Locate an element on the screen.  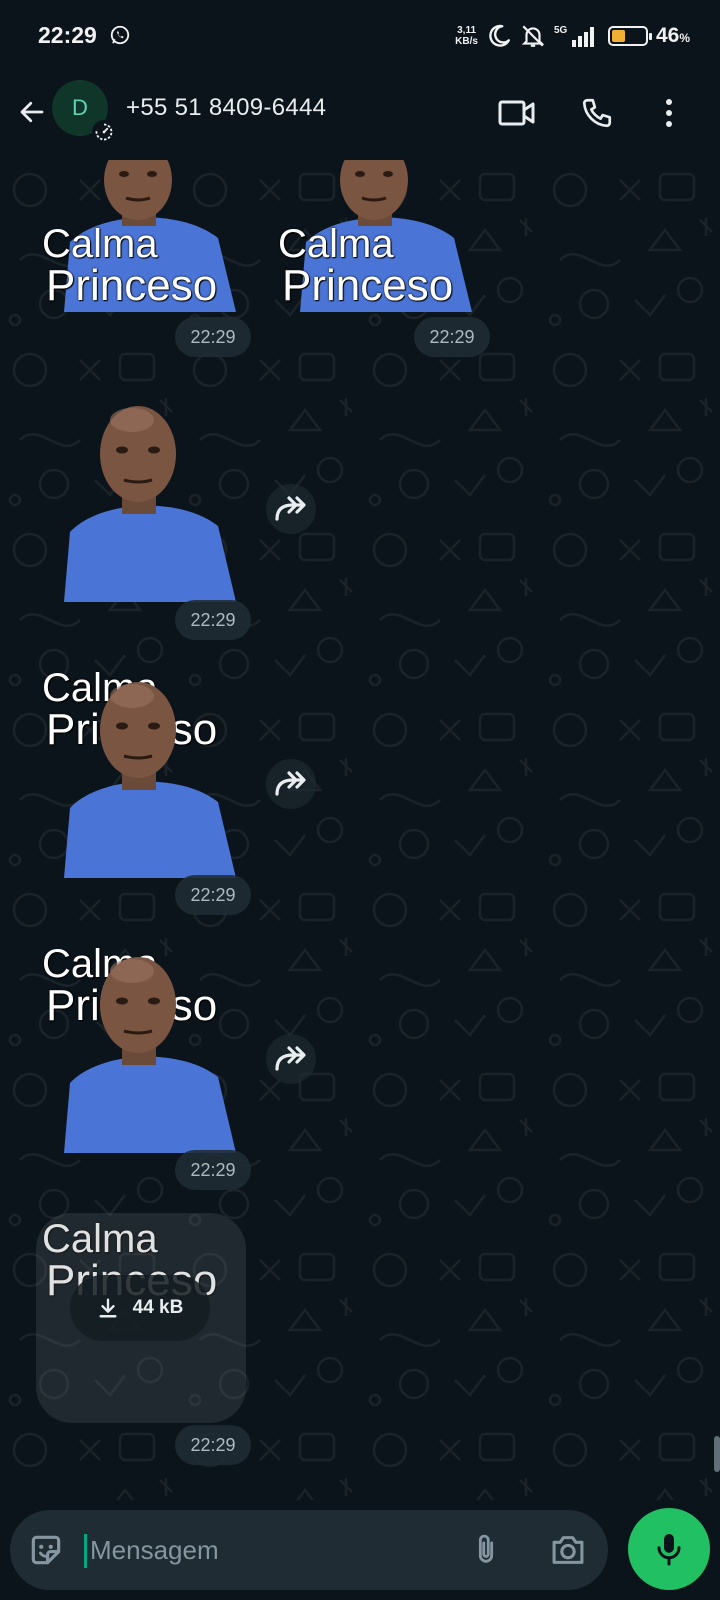
back-arrow-icon is located at coordinates (32, 112).